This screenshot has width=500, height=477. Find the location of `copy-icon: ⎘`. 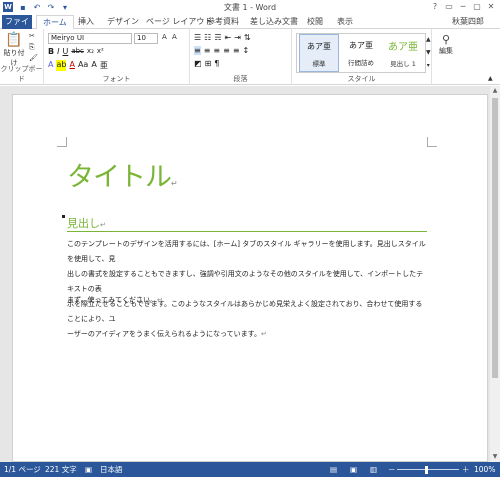

copy-icon: ⎘ is located at coordinates (32, 47).